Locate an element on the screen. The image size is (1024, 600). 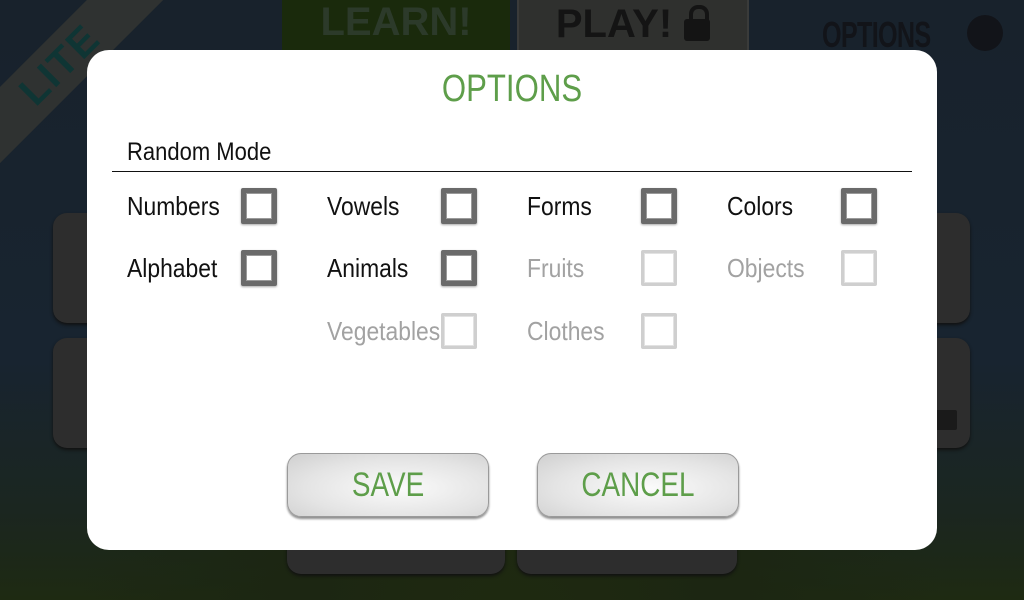
checkbox-colors is located at coordinates (859, 206).